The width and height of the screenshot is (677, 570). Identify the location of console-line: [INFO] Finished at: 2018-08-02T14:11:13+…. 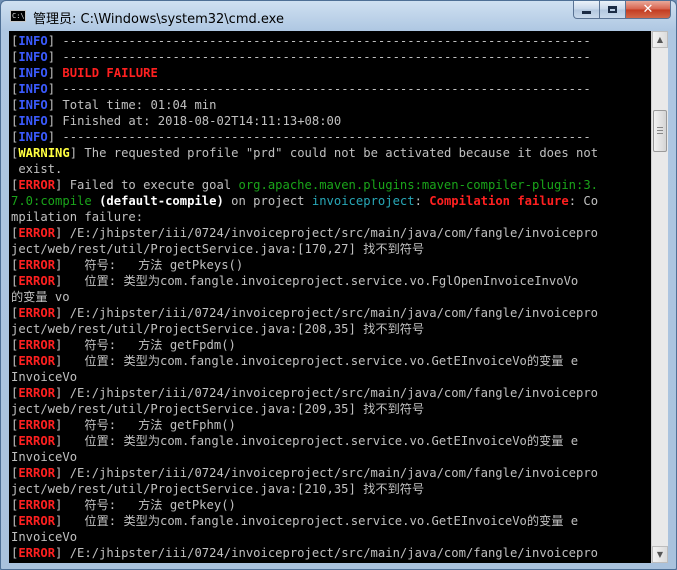
(304, 121).